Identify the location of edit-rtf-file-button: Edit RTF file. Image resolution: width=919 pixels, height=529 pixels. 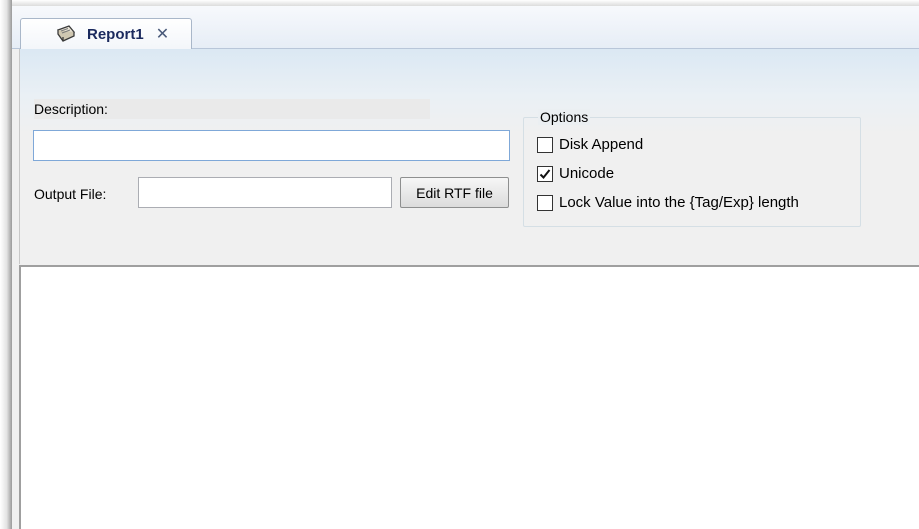
(454, 192).